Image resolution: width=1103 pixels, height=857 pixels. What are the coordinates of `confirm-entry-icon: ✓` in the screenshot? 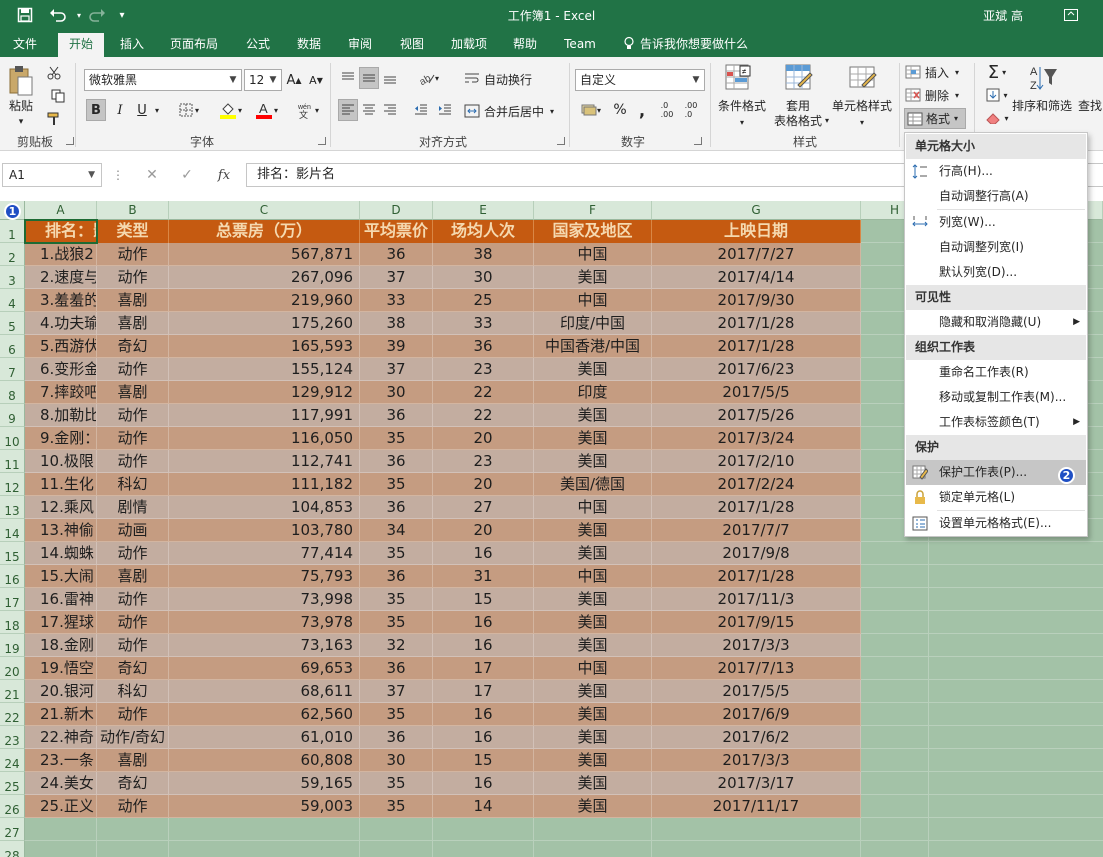 It's located at (187, 175).